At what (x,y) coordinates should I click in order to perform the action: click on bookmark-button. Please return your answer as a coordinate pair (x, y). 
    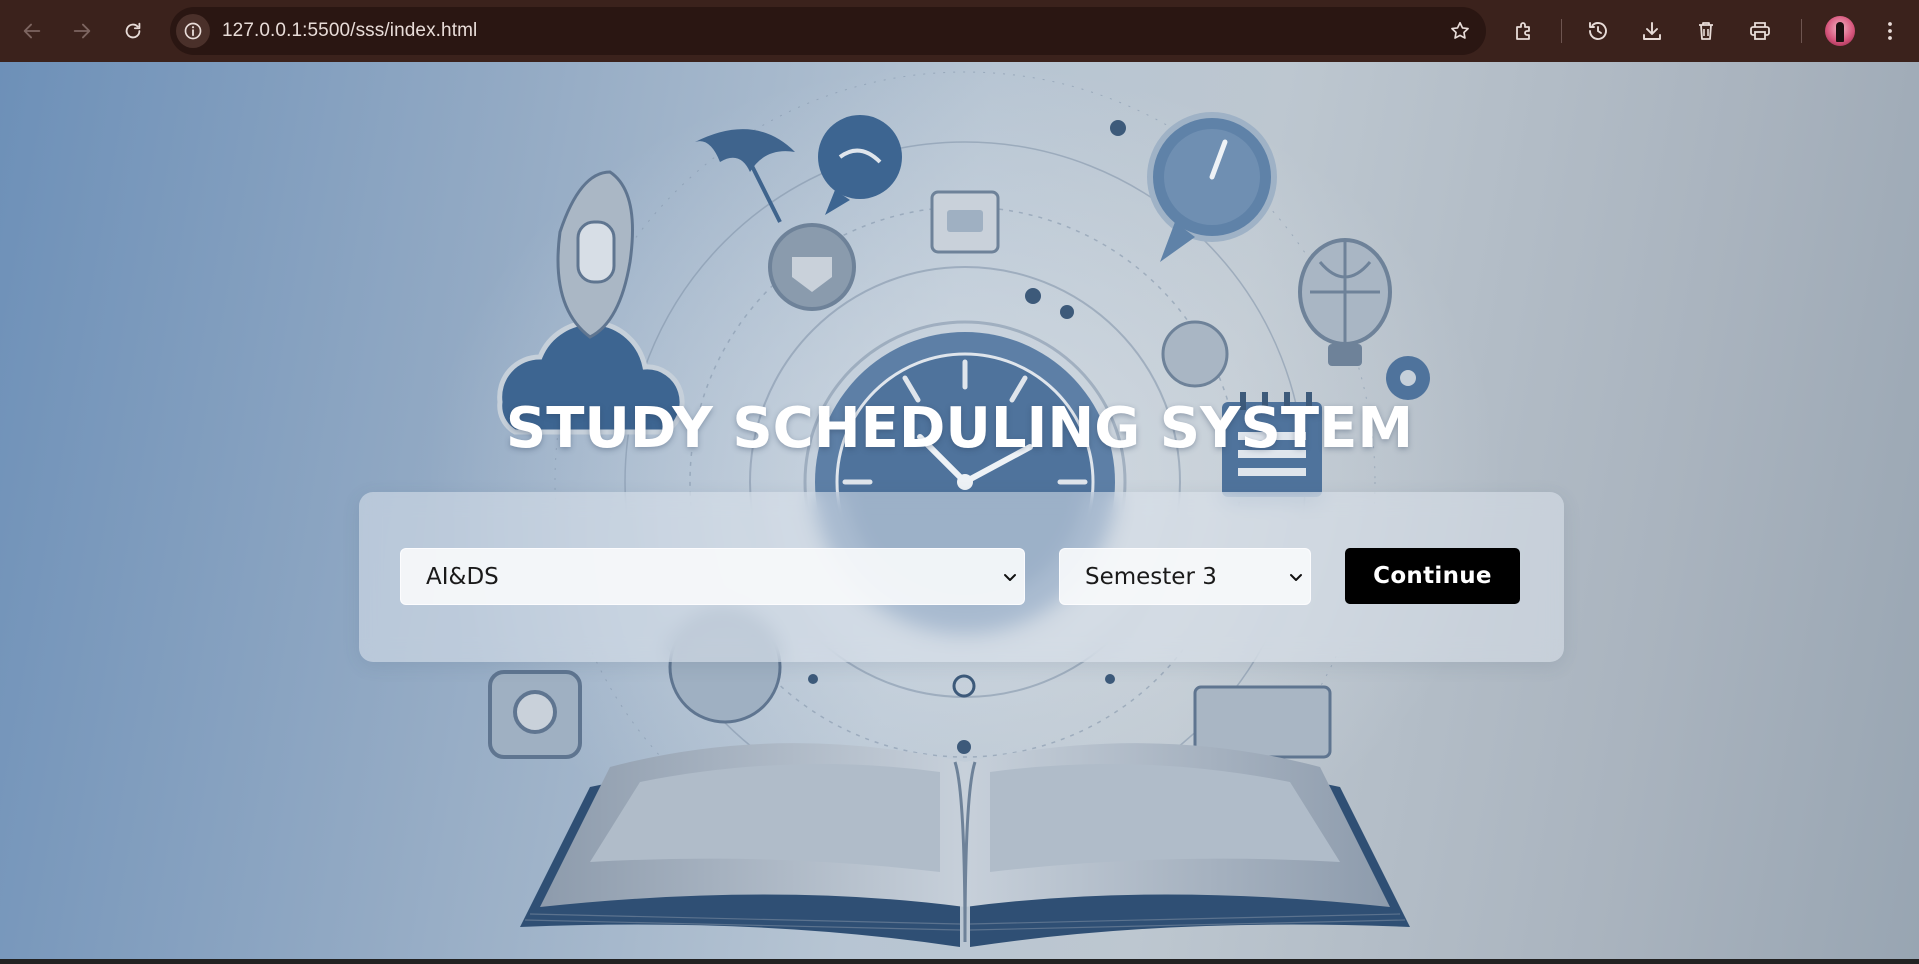
    Looking at the image, I should click on (1460, 31).